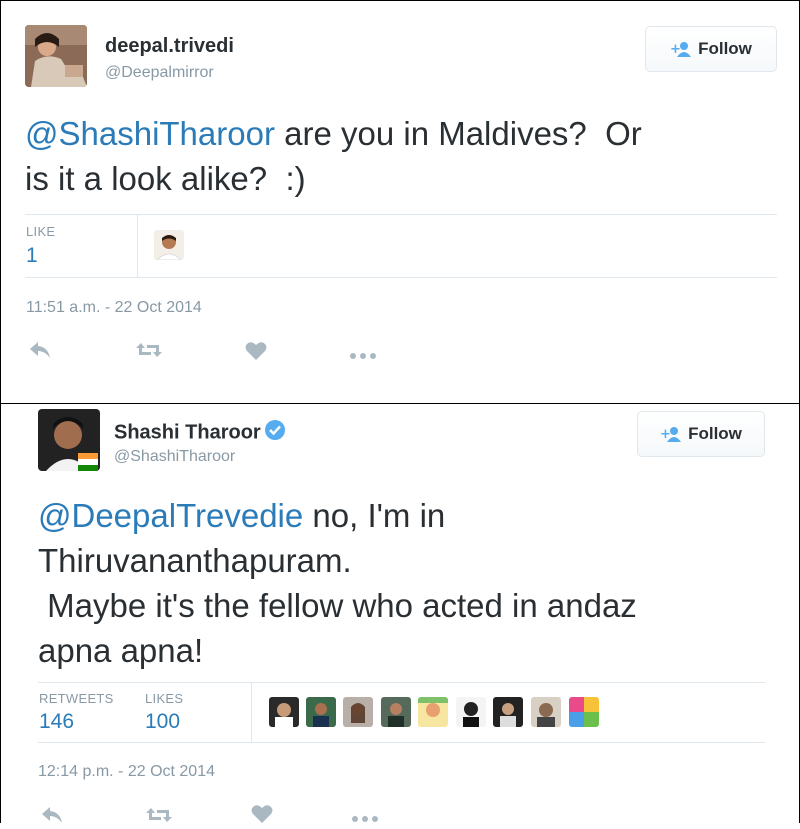  I want to click on likes-label: LIKES, so click(164, 698).